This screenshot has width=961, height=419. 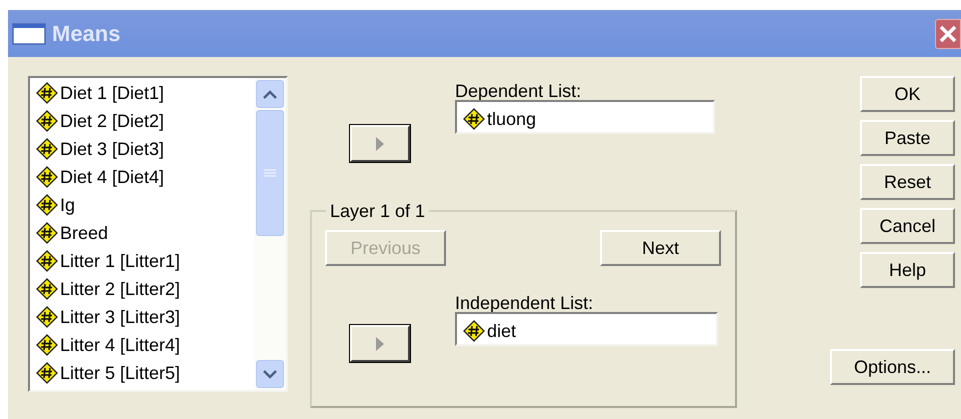 I want to click on scroll-down-button, so click(x=270, y=374).